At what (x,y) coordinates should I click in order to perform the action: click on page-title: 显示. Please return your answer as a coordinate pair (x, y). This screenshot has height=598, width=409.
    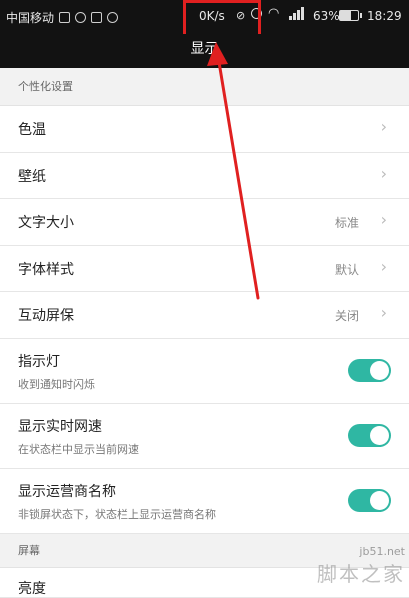
    Looking at the image, I should click on (204, 51).